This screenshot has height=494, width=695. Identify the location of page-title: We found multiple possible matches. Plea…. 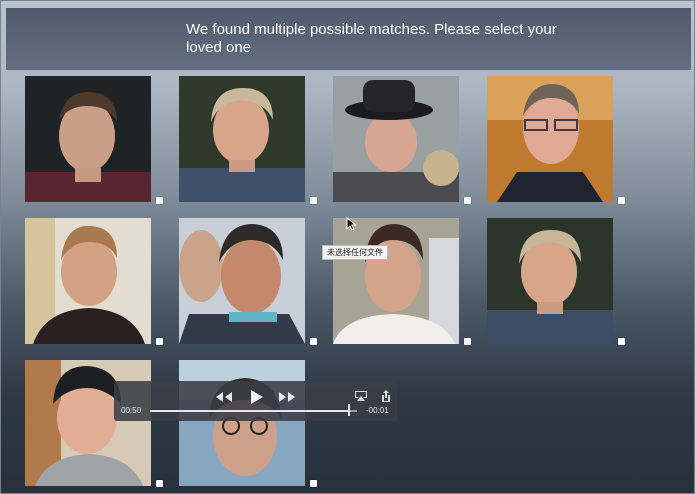
(371, 38).